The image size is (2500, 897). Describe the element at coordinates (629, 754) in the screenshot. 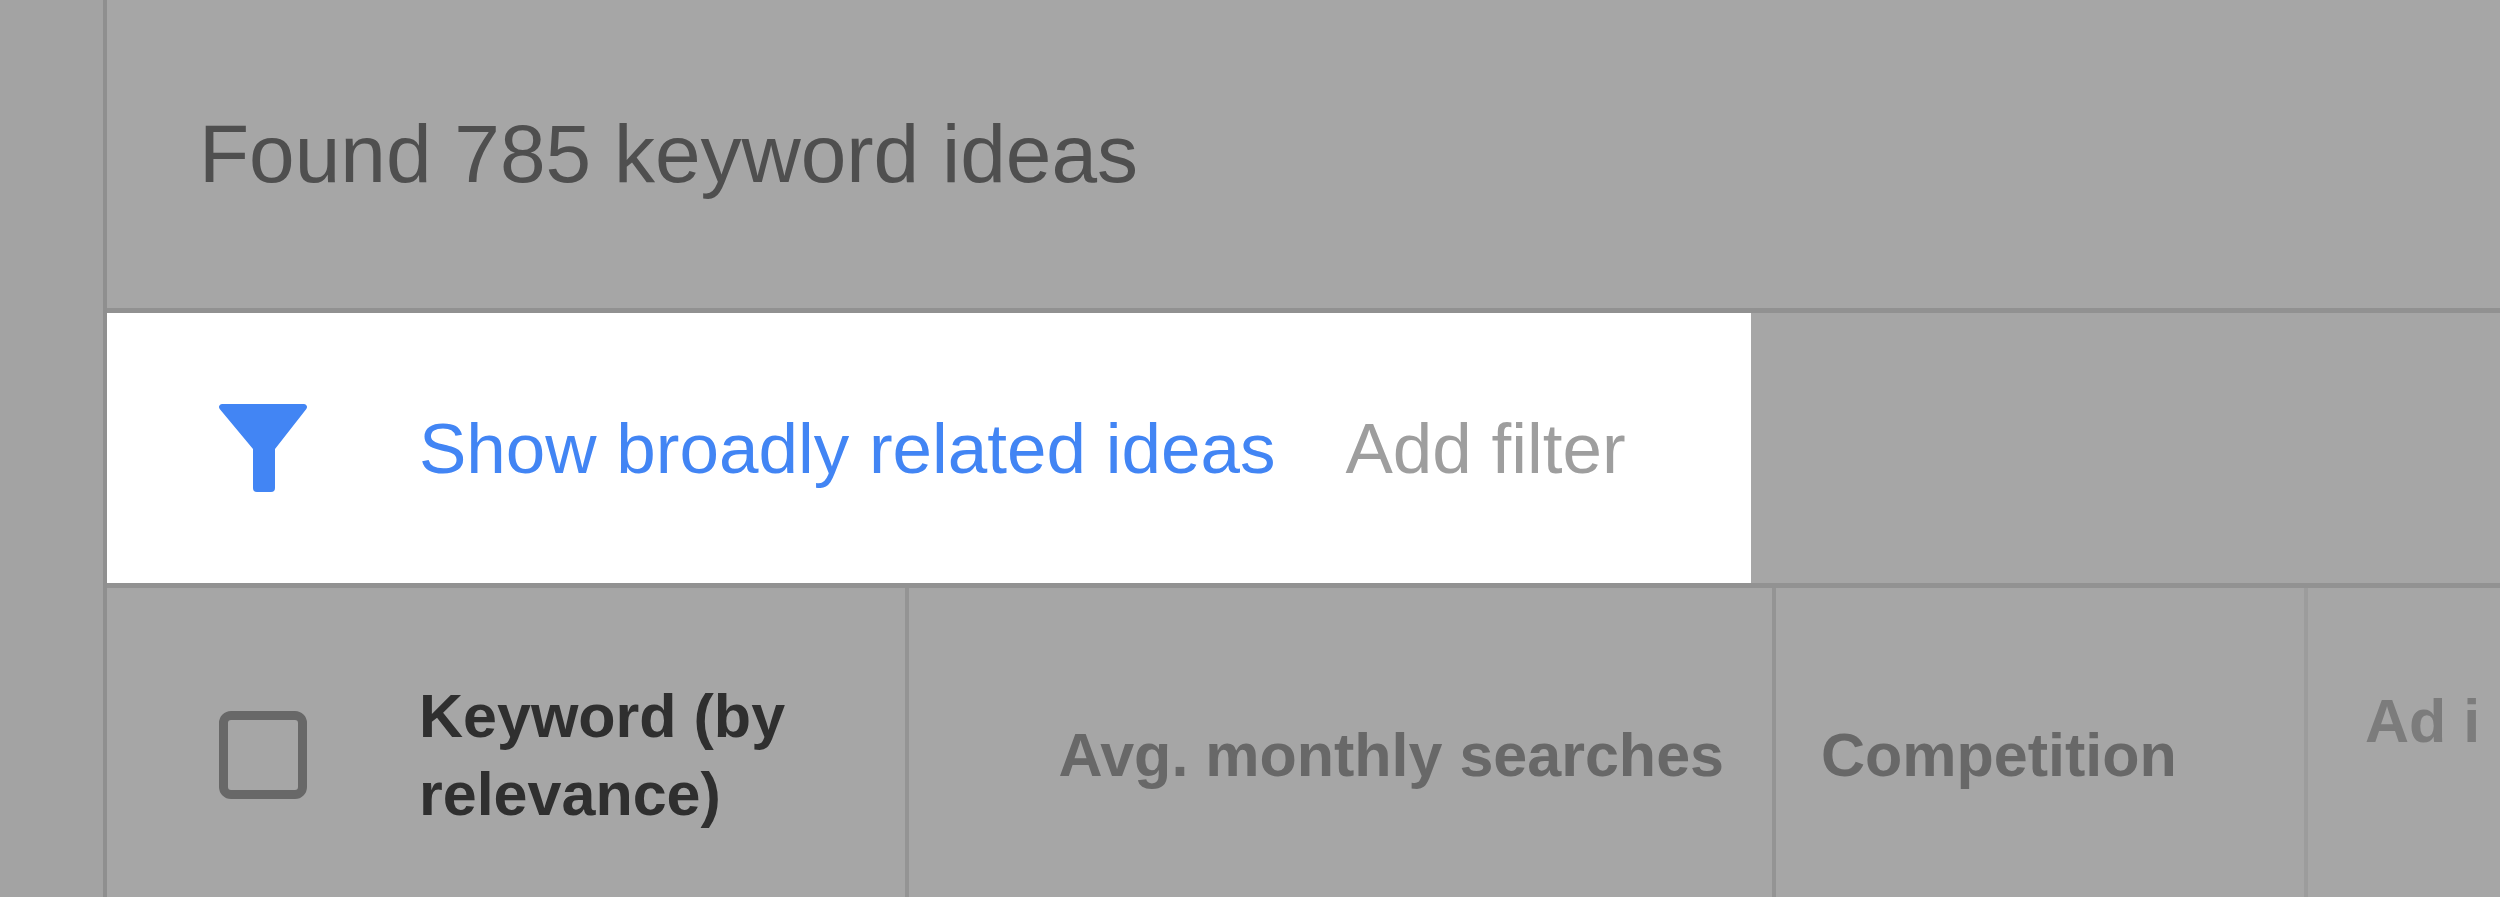

I see `column-header: Keyword (by relevance)` at that location.